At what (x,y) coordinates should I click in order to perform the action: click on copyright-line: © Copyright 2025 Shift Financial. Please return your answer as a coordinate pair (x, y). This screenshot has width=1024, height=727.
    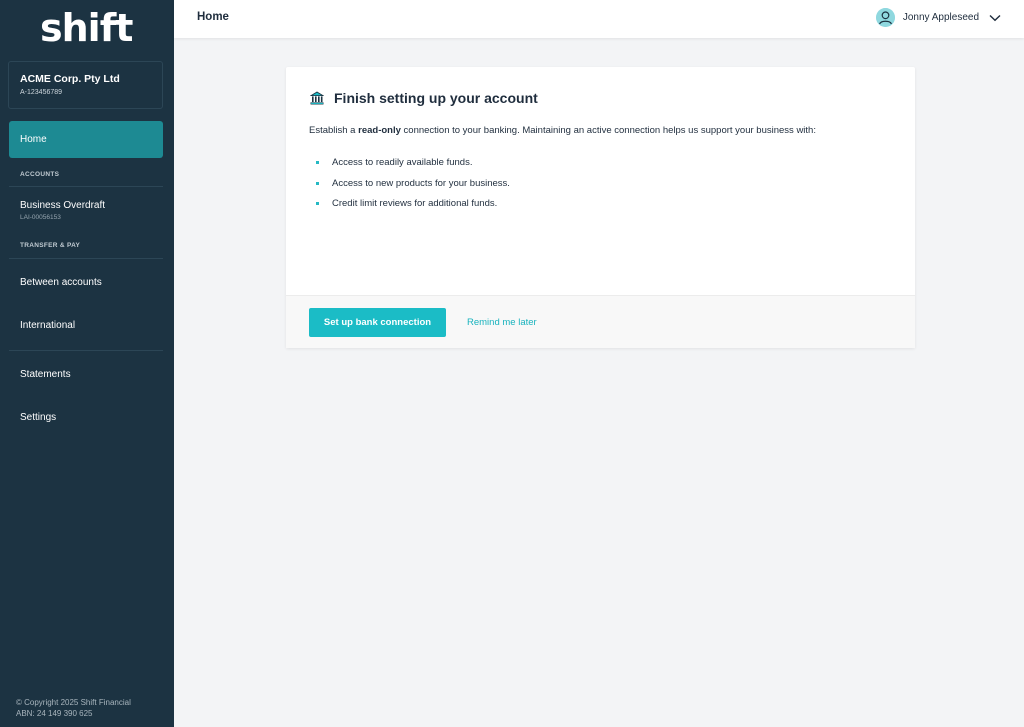
    Looking at the image, I should click on (73, 702).